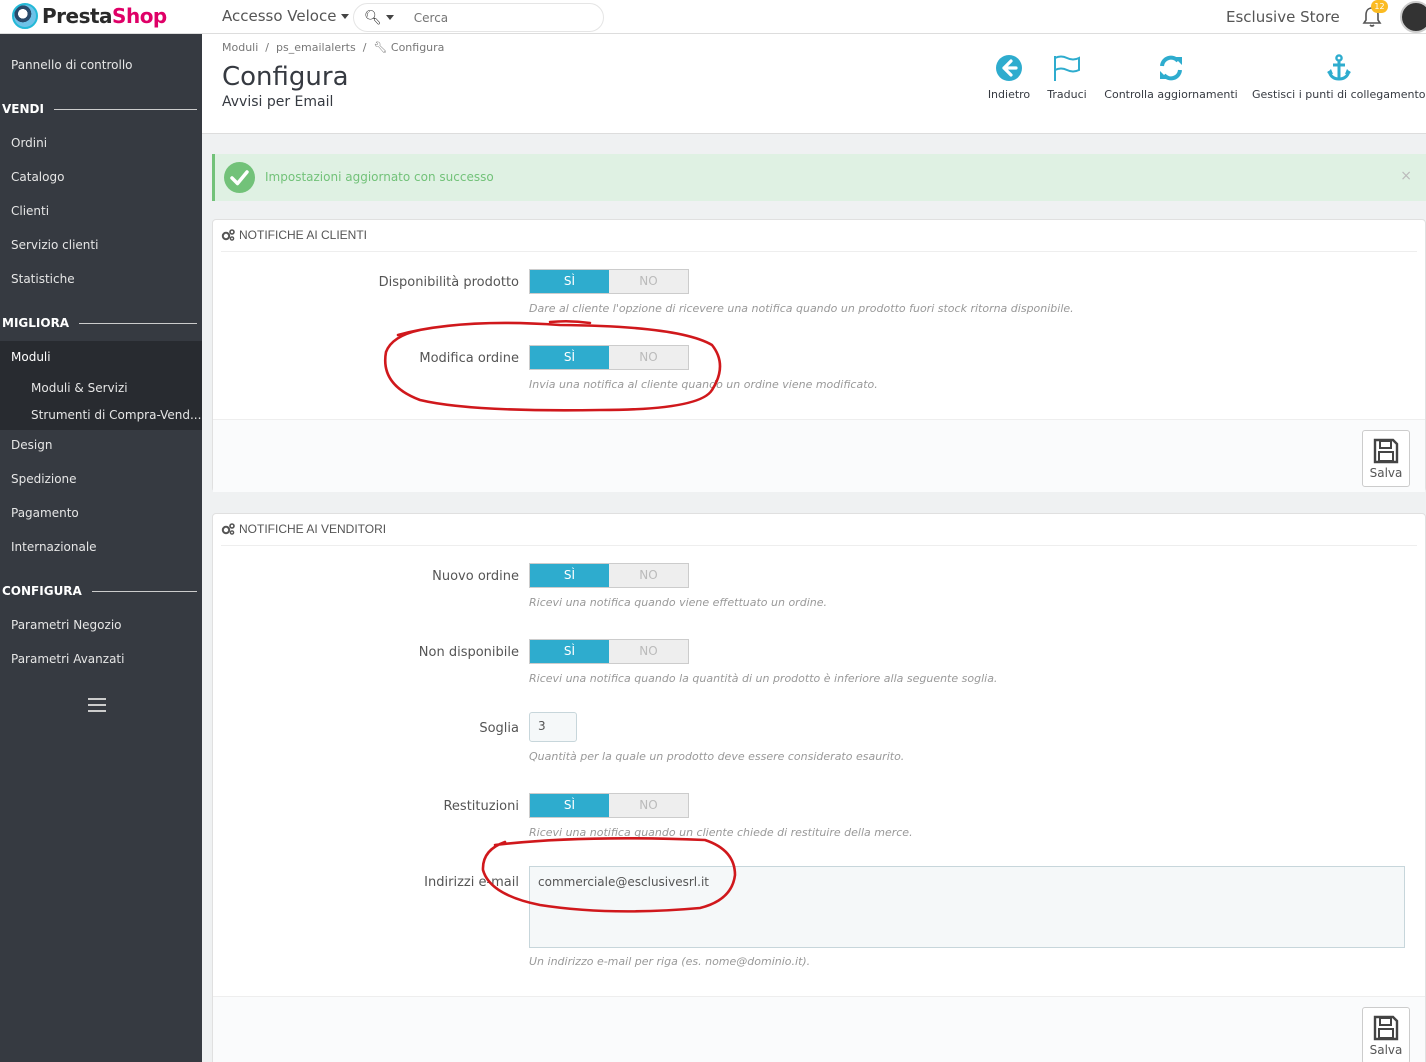 The height and width of the screenshot is (1062, 1426). Describe the element at coordinates (294, 235) in the screenshot. I see `panel-heading: NOTIFICHE AI CLIENTI` at that location.